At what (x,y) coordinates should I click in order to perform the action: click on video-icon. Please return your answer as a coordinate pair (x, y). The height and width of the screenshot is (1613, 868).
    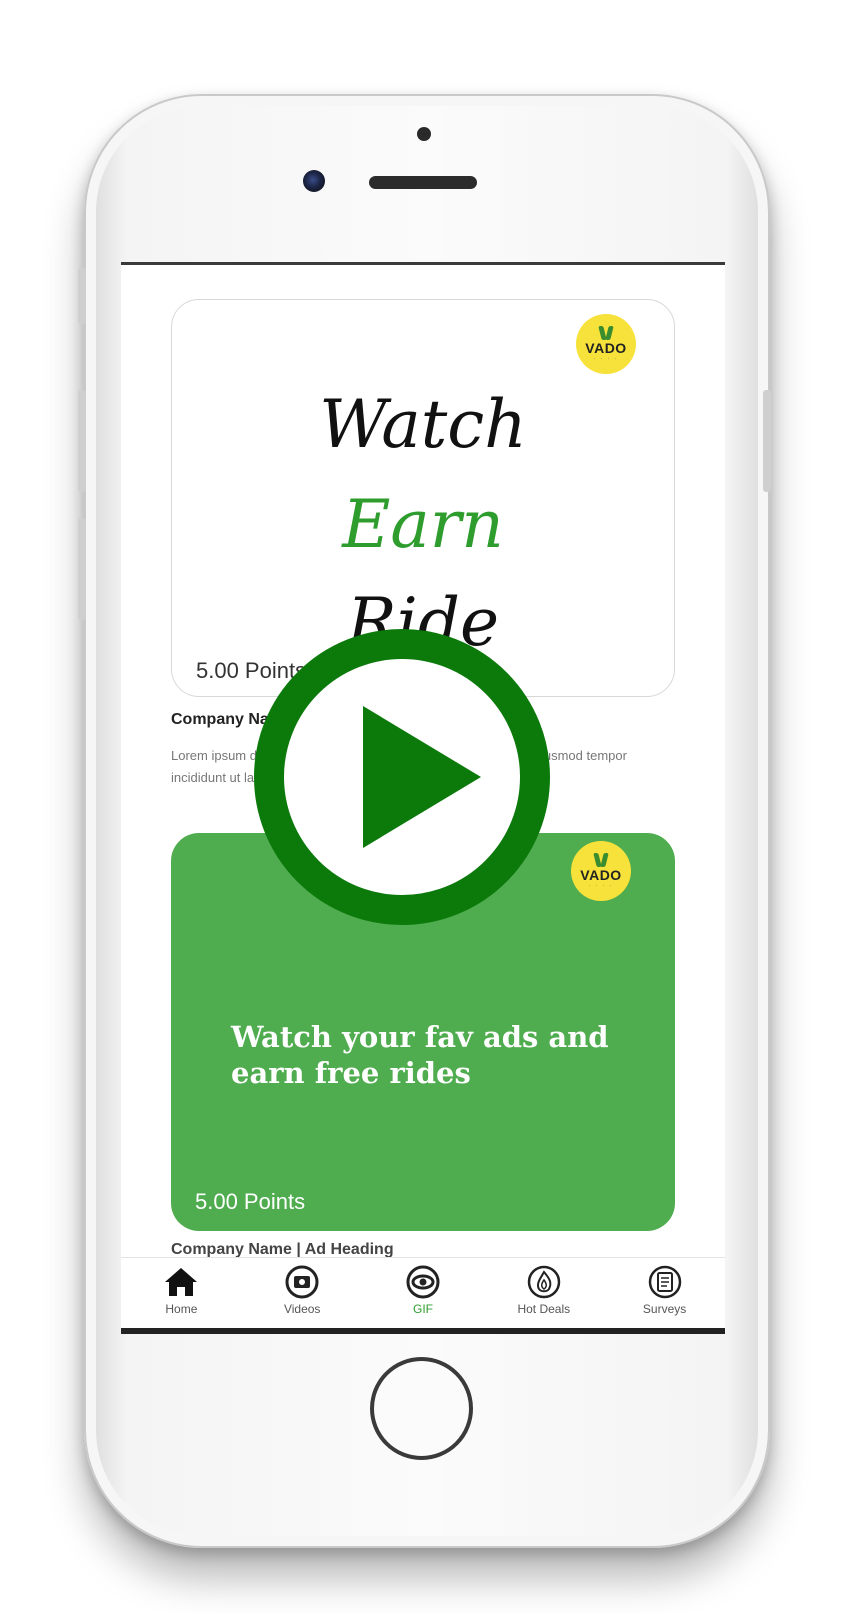
    Looking at the image, I should click on (302, 1282).